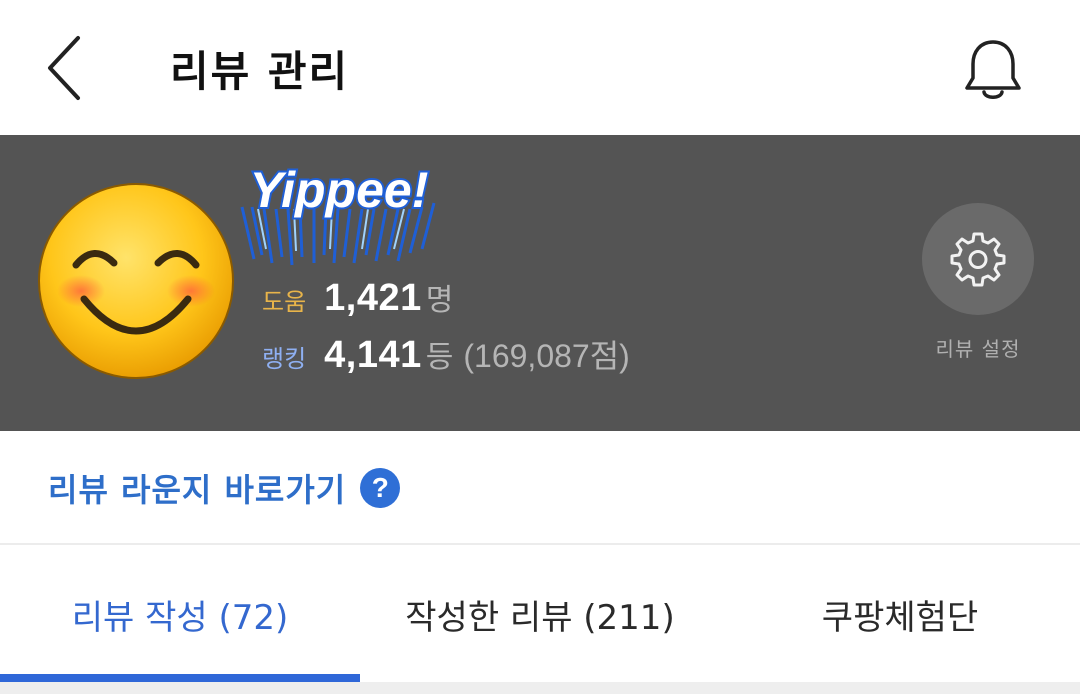 The image size is (1080, 694). Describe the element at coordinates (540, 614) in the screenshot. I see `tab-written-reviews: 작성한 리뷰 (211)` at that location.